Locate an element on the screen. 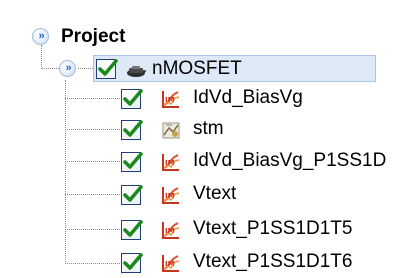 The image size is (409, 278). tree-node-tool: IM Vtext_P1SS1D1T5 is located at coordinates (204, 230).